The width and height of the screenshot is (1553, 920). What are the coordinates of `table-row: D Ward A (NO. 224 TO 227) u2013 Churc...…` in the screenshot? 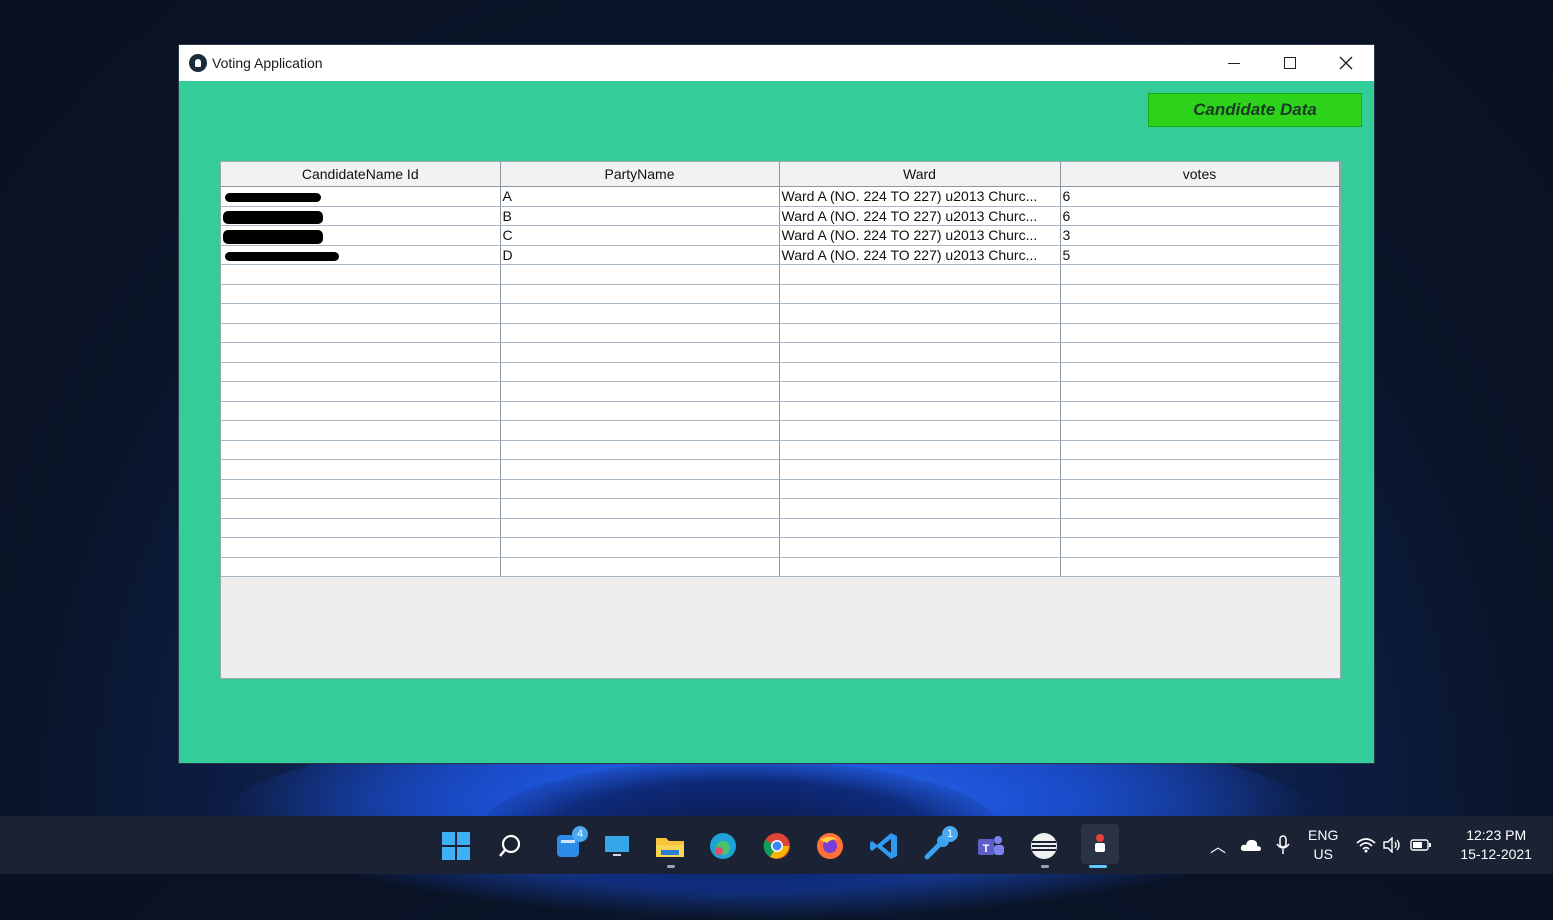 It's located at (780, 255).